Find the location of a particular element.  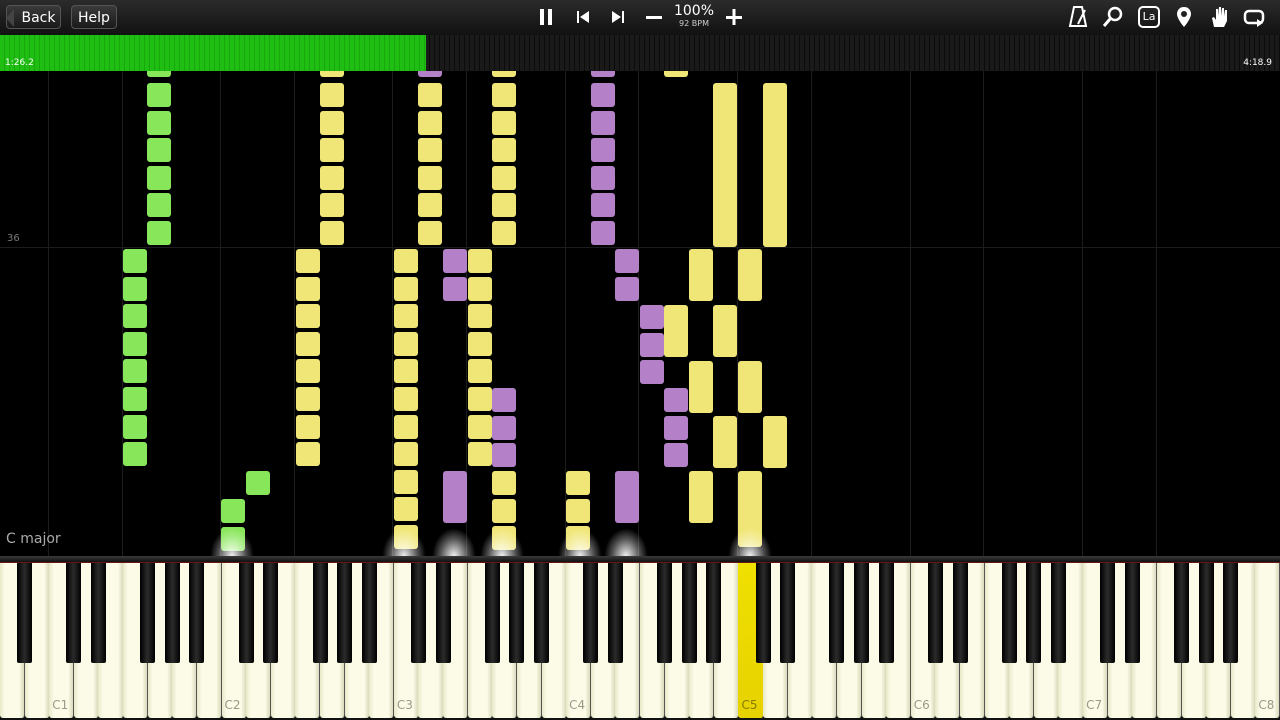

total-time: 4:18.9 is located at coordinates (1257, 63).